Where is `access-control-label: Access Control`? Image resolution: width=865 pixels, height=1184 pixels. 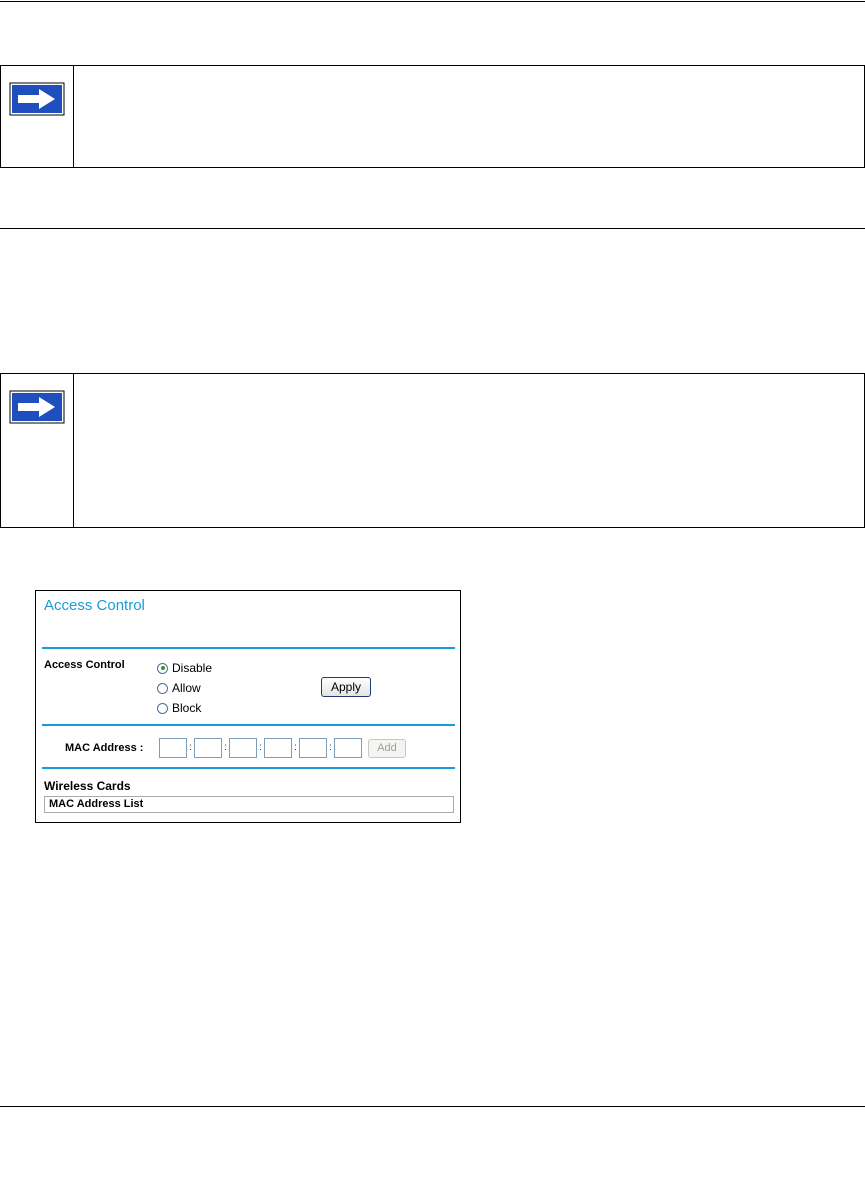
access-control-label: Access Control is located at coordinates (84, 665).